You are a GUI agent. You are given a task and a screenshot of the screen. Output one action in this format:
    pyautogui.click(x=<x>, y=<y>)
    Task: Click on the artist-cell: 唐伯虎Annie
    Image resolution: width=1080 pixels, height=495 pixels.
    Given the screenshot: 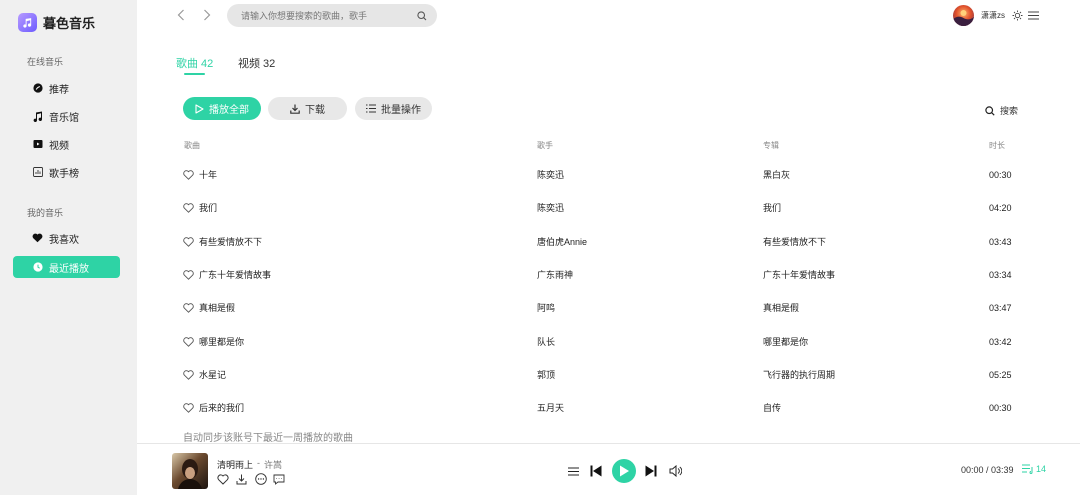 What is the action you would take?
    pyautogui.click(x=562, y=242)
    